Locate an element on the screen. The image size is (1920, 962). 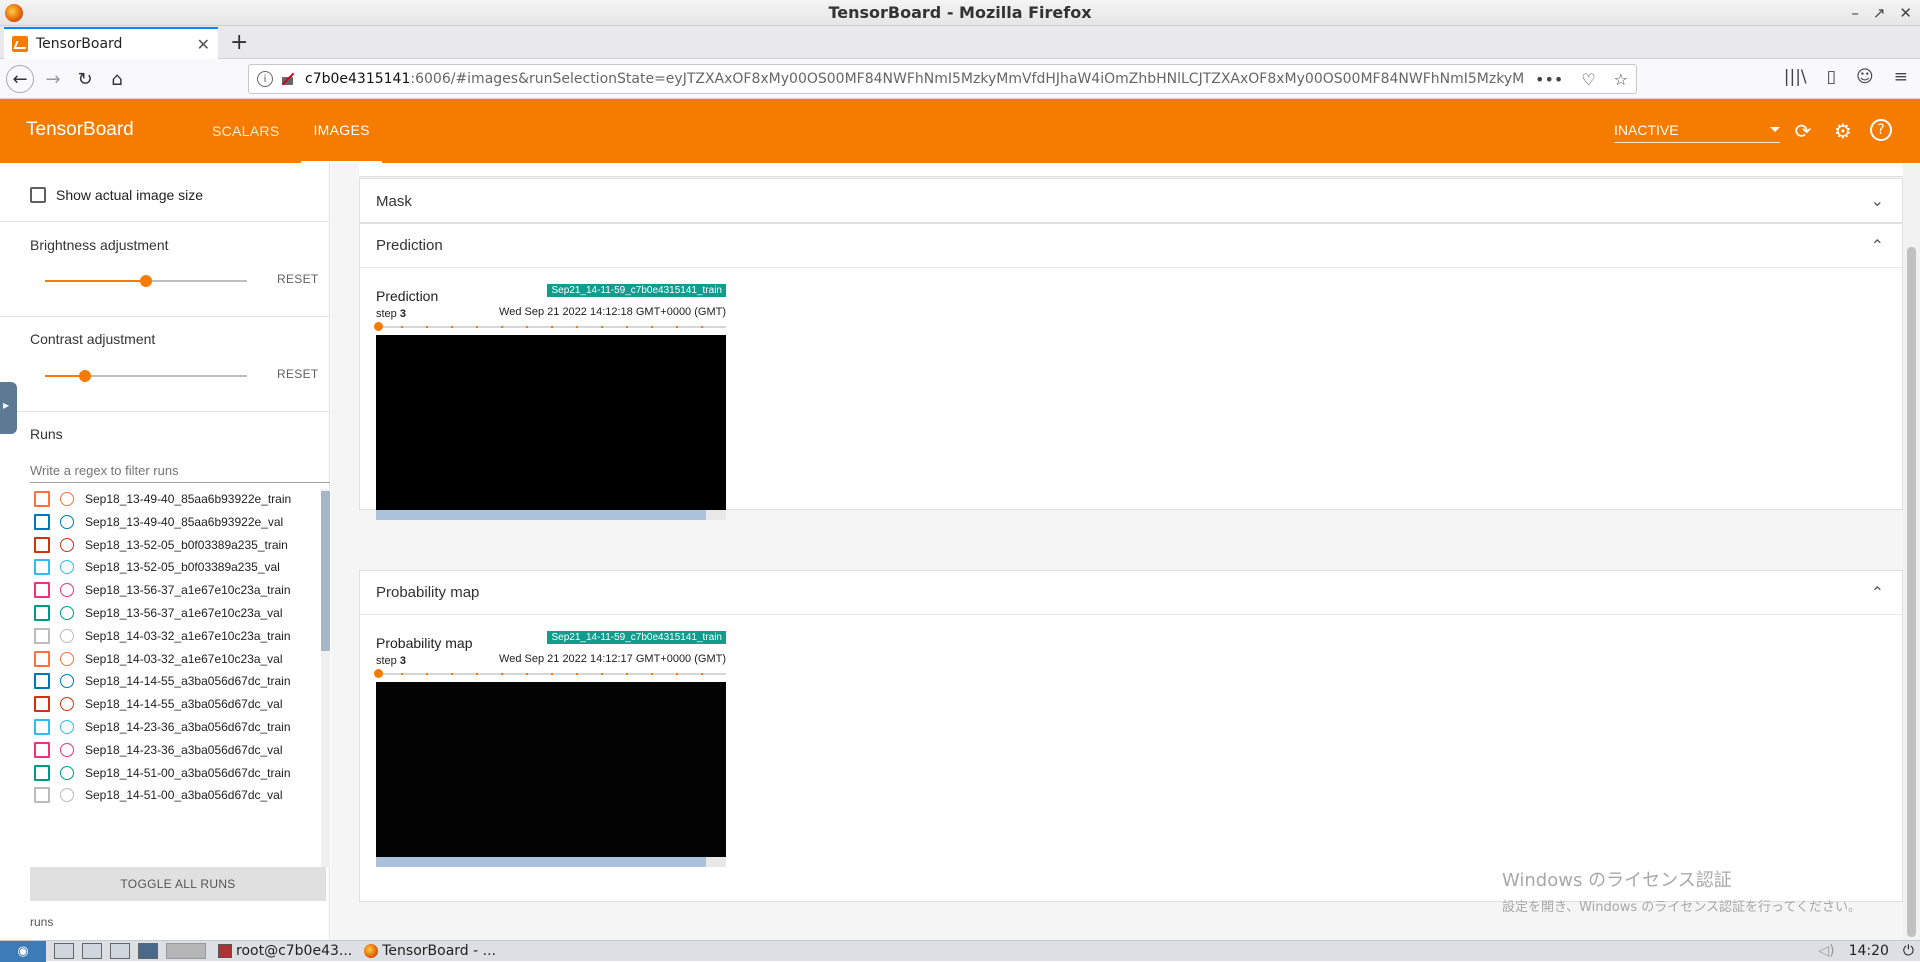
show-actual-size-checkbox is located at coordinates (38, 195).